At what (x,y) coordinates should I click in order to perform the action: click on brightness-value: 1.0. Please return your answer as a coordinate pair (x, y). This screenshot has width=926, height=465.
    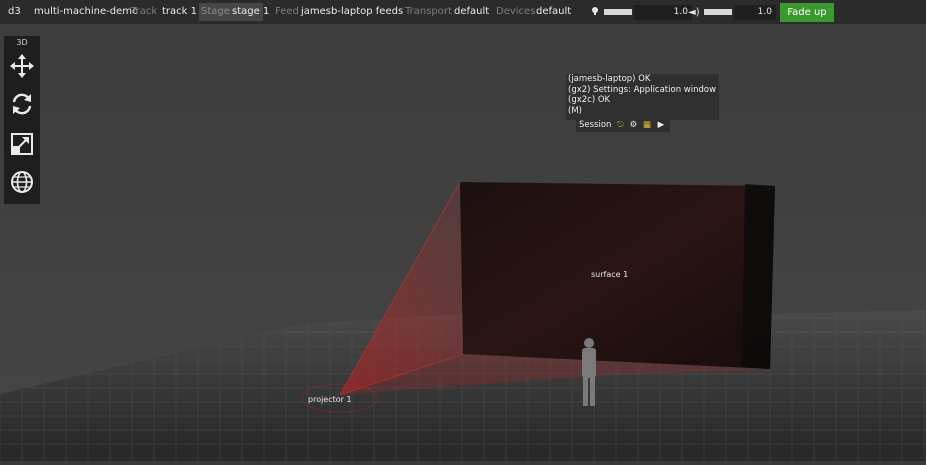
    Looking at the image, I should click on (663, 12).